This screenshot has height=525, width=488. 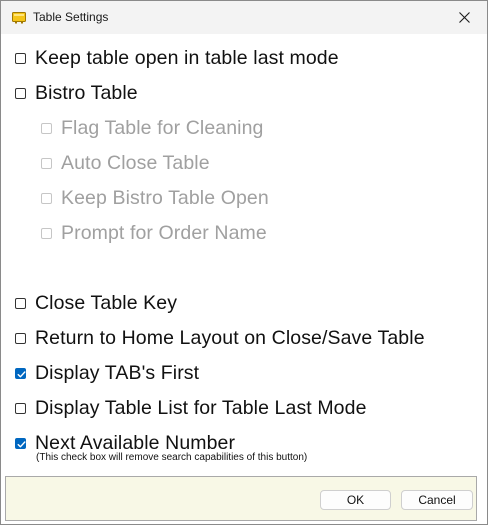 I want to click on option-flag-table-cleaning: Flag Table for Cleaning, so click(x=152, y=128).